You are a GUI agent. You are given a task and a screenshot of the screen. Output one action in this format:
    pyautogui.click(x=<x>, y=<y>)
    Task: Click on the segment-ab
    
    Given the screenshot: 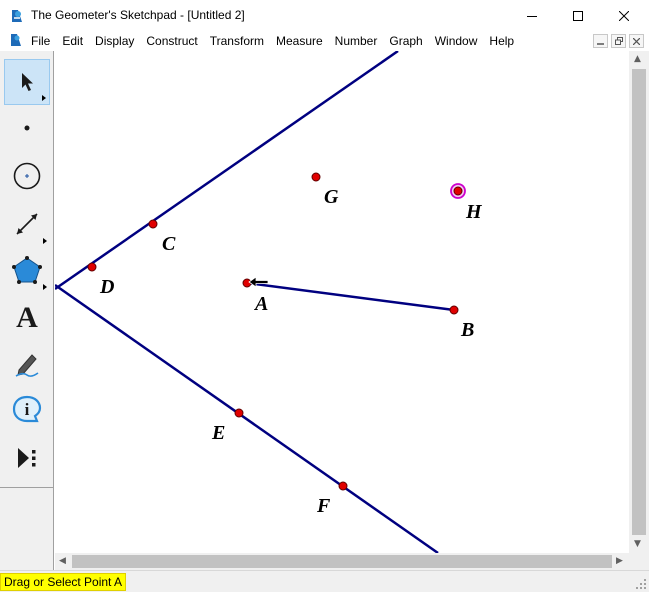 What is the action you would take?
    pyautogui.click(x=350, y=296)
    